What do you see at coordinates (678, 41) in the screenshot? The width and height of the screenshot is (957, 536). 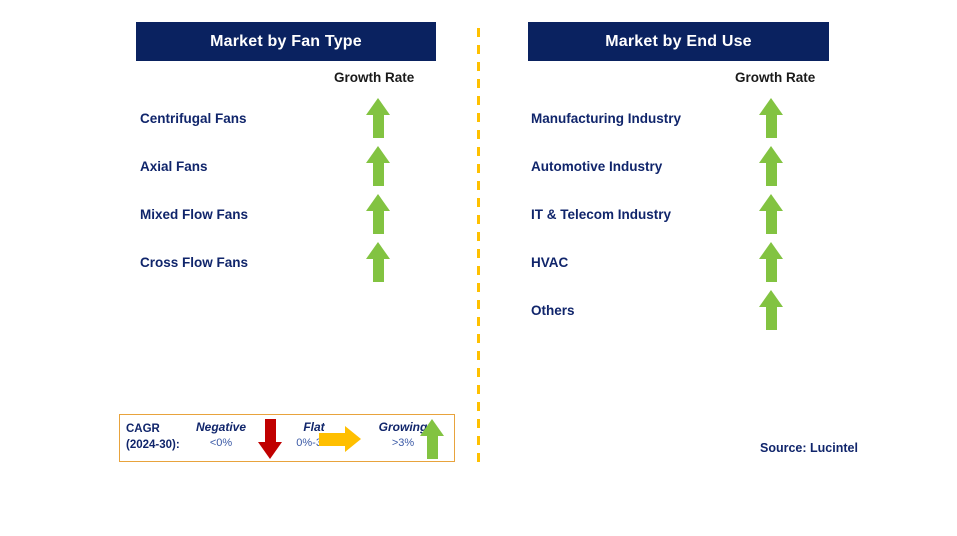 I see `panel-title-end-use: Market by End Use` at bounding box center [678, 41].